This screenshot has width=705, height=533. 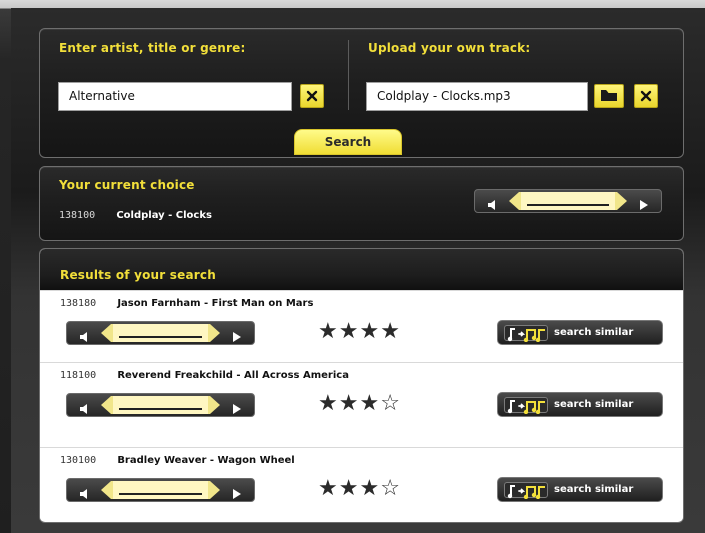 I want to click on rating-stars: ★★★★, so click(x=359, y=332).